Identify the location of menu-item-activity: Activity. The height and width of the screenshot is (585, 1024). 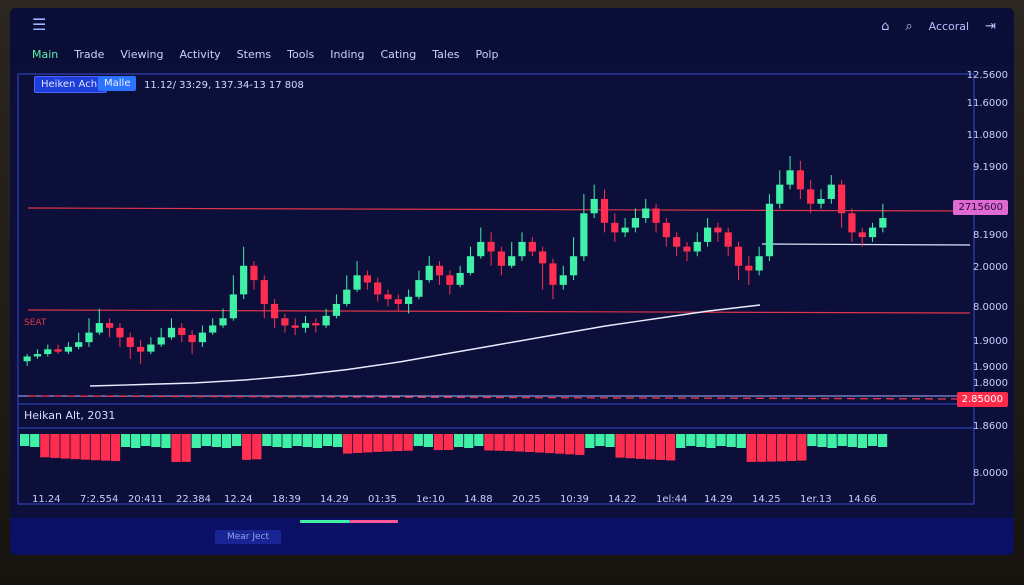
(200, 54).